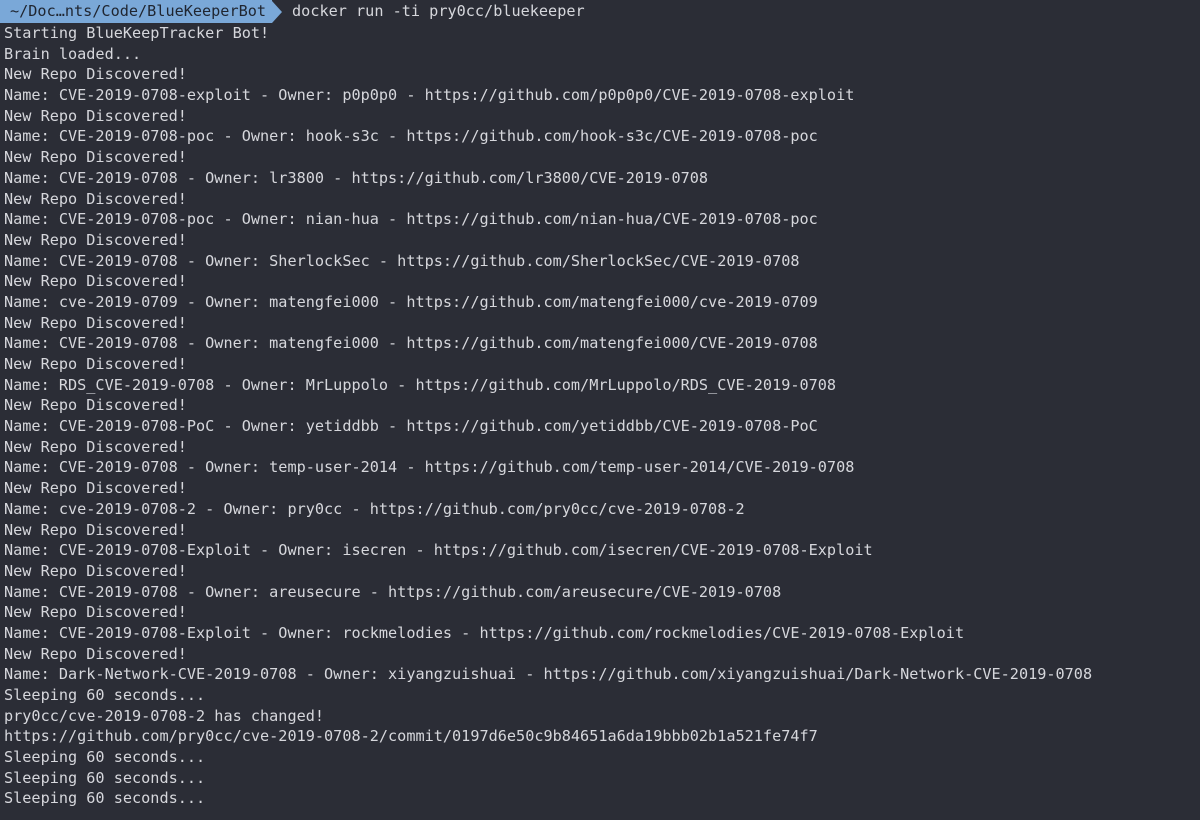 This screenshot has height=820, width=1200. I want to click on prompt-path: ~/Doc…nts/Code/BlueKeeperBot, so click(136, 11).